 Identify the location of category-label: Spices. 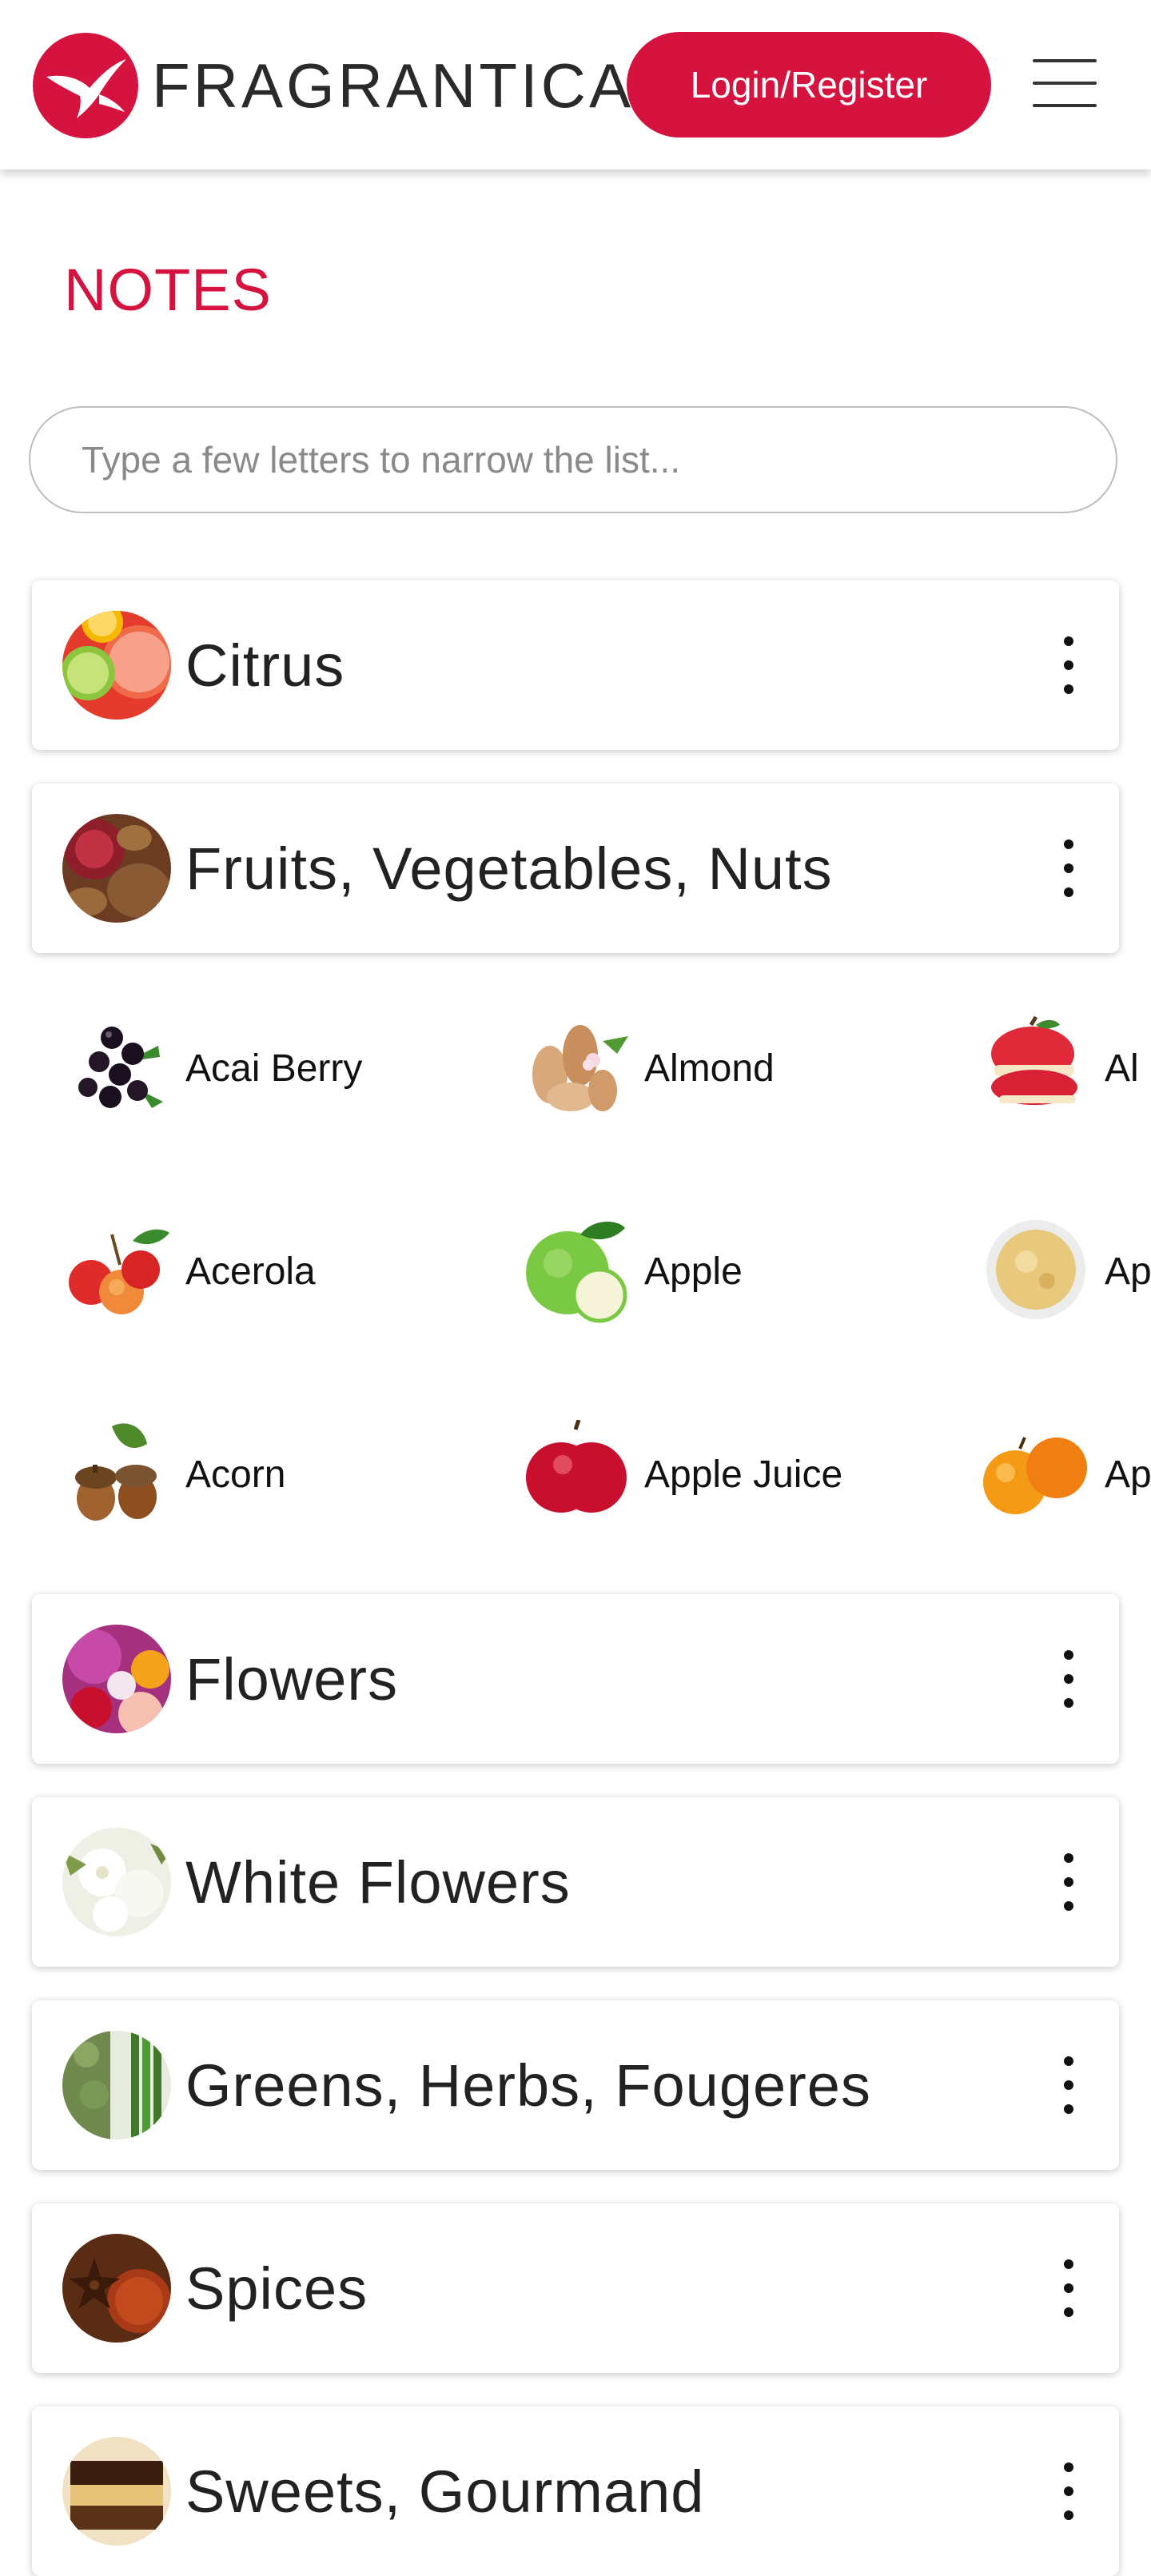
(276, 2288).